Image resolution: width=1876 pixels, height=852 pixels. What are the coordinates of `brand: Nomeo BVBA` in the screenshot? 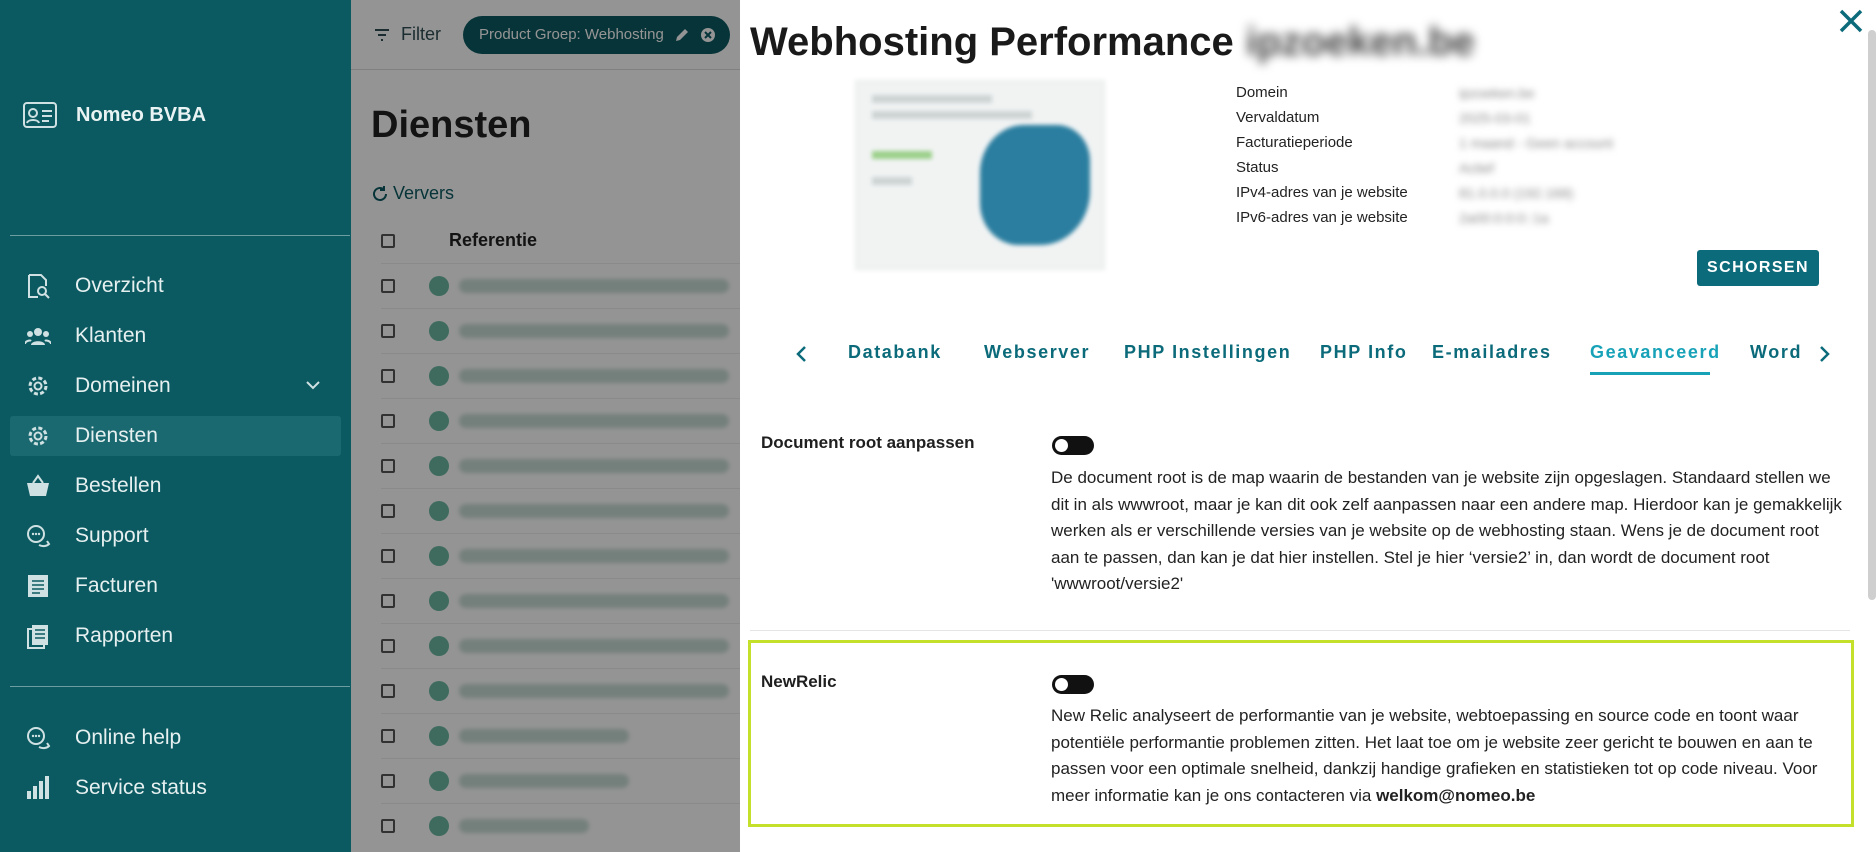 It's located at (114, 115).